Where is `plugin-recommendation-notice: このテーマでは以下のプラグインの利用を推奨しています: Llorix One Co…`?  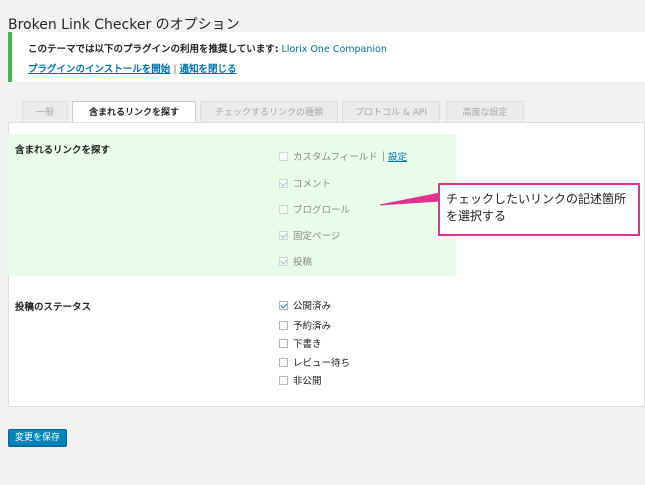 plugin-recommendation-notice: このテーマでは以下のプラグインの利用を推奨しています: Llorix One Co… is located at coordinates (326, 57).